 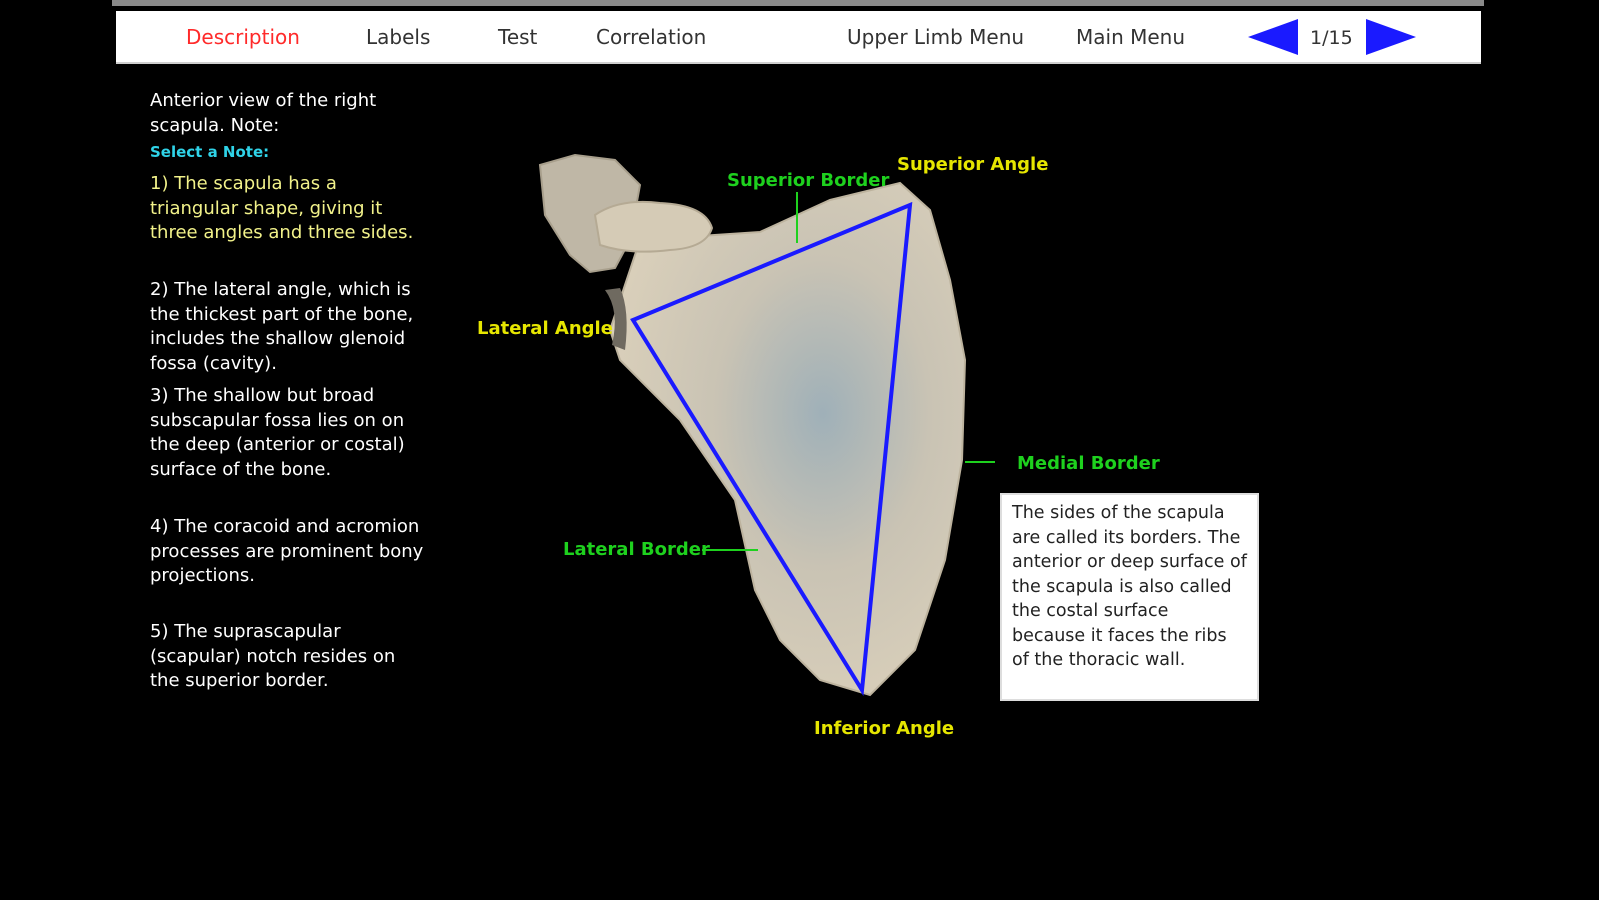 I want to click on scapula-body, so click(x=787, y=439).